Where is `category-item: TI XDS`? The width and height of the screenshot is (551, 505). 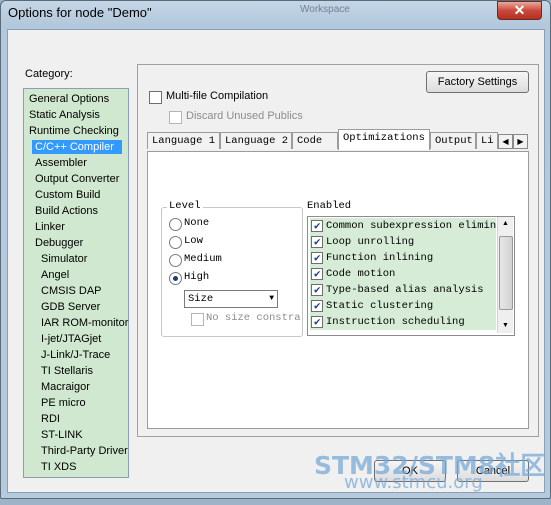 category-item: TI XDS is located at coordinates (83, 467).